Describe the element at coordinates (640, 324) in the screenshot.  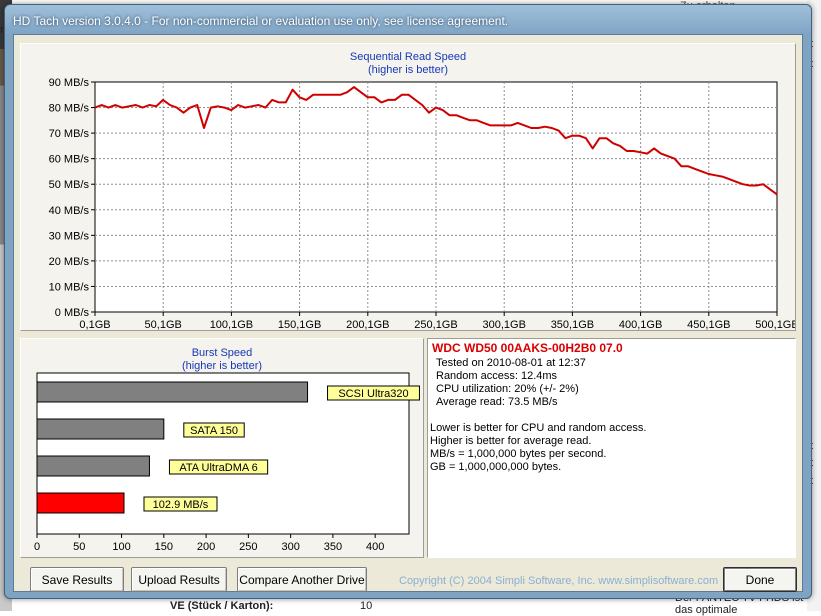
I see `read-x-tick-label: 400,1GB` at that location.